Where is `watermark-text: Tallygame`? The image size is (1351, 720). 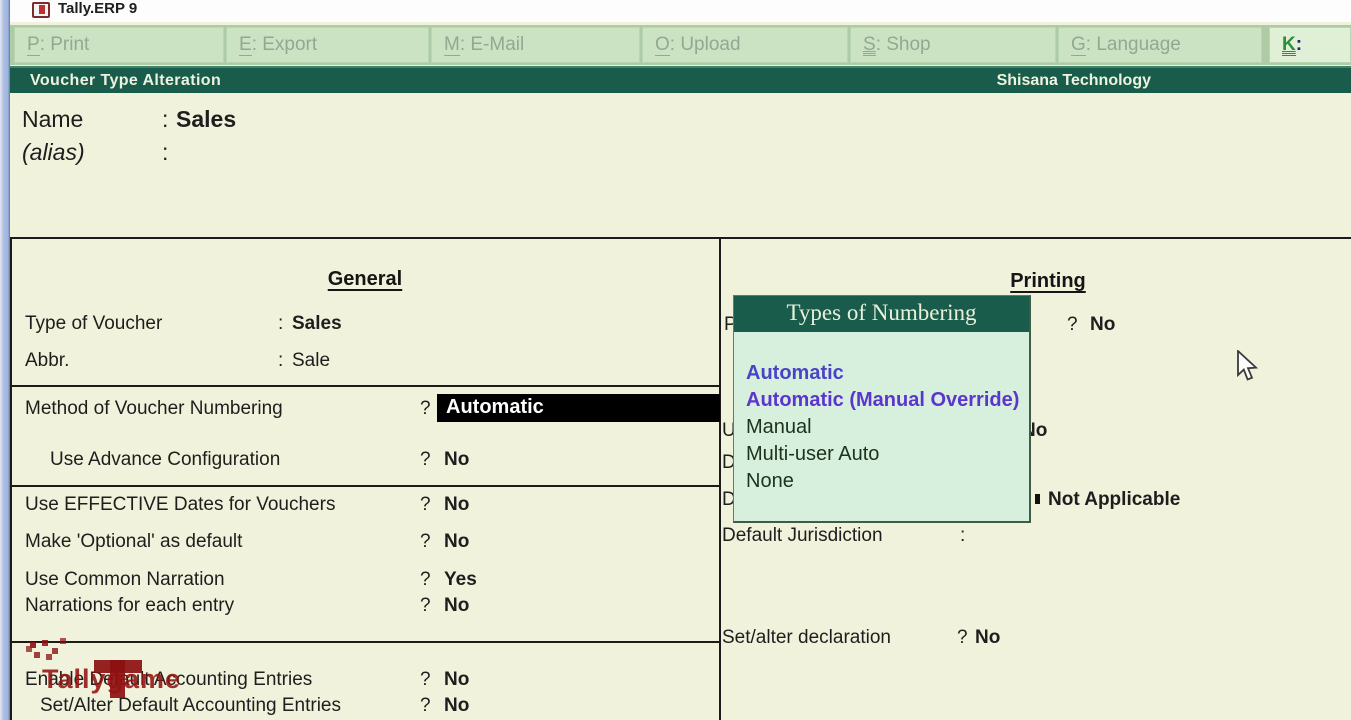 watermark-text: Tallygame is located at coordinates (112, 679).